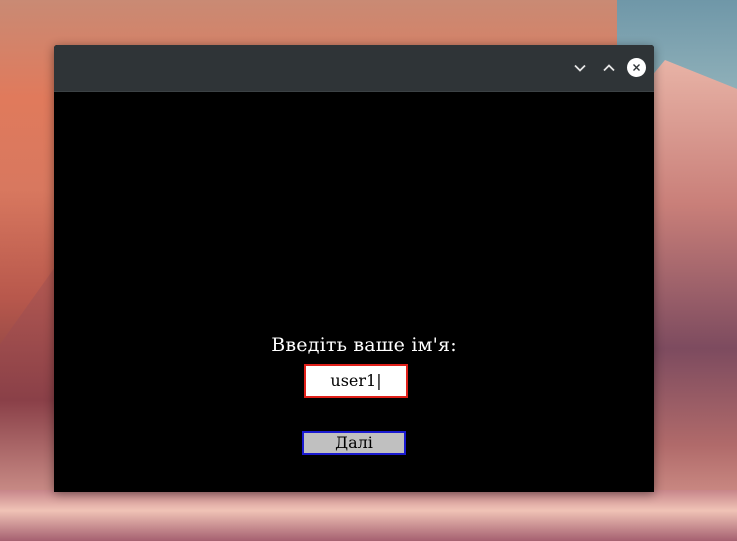  What do you see at coordinates (354, 68) in the screenshot?
I see `window-titlebar` at bounding box center [354, 68].